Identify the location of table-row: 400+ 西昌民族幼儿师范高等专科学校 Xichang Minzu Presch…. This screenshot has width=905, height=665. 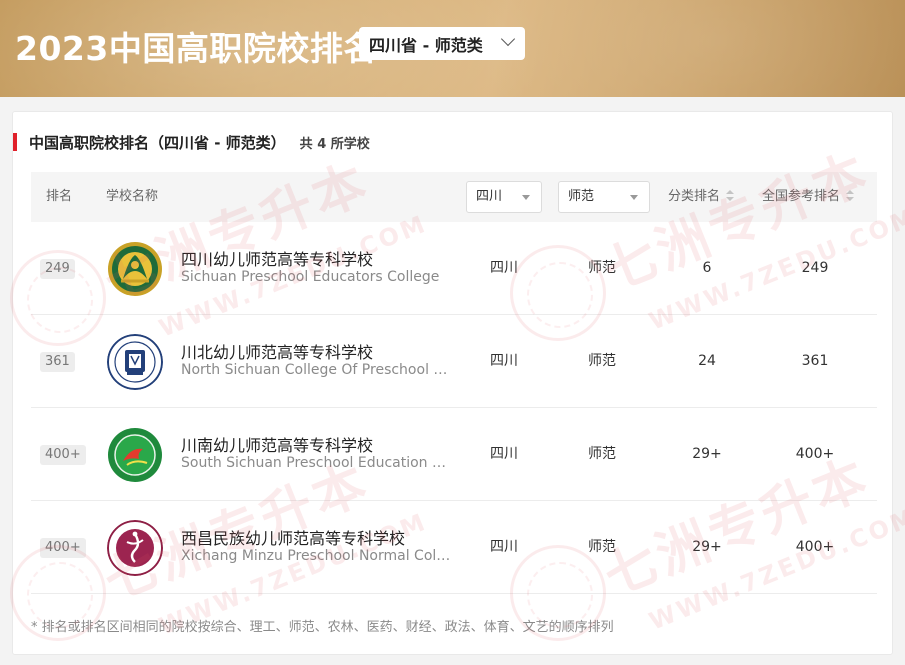
(454, 547).